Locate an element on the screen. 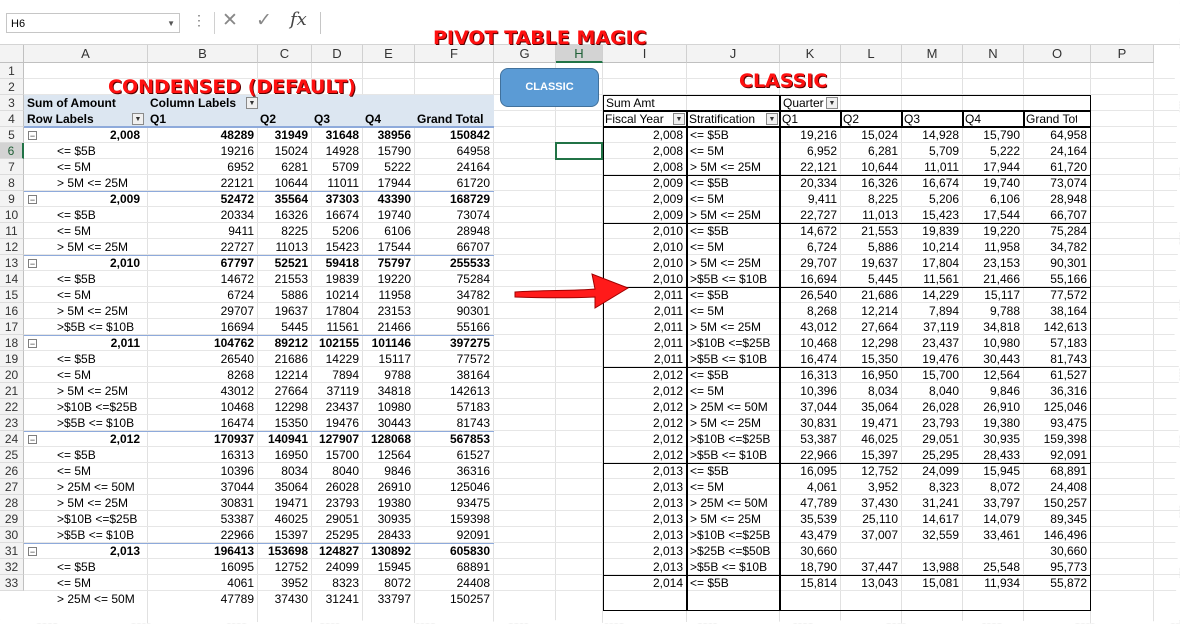  classic-year-cell: 2,010 is located at coordinates (667, 231).